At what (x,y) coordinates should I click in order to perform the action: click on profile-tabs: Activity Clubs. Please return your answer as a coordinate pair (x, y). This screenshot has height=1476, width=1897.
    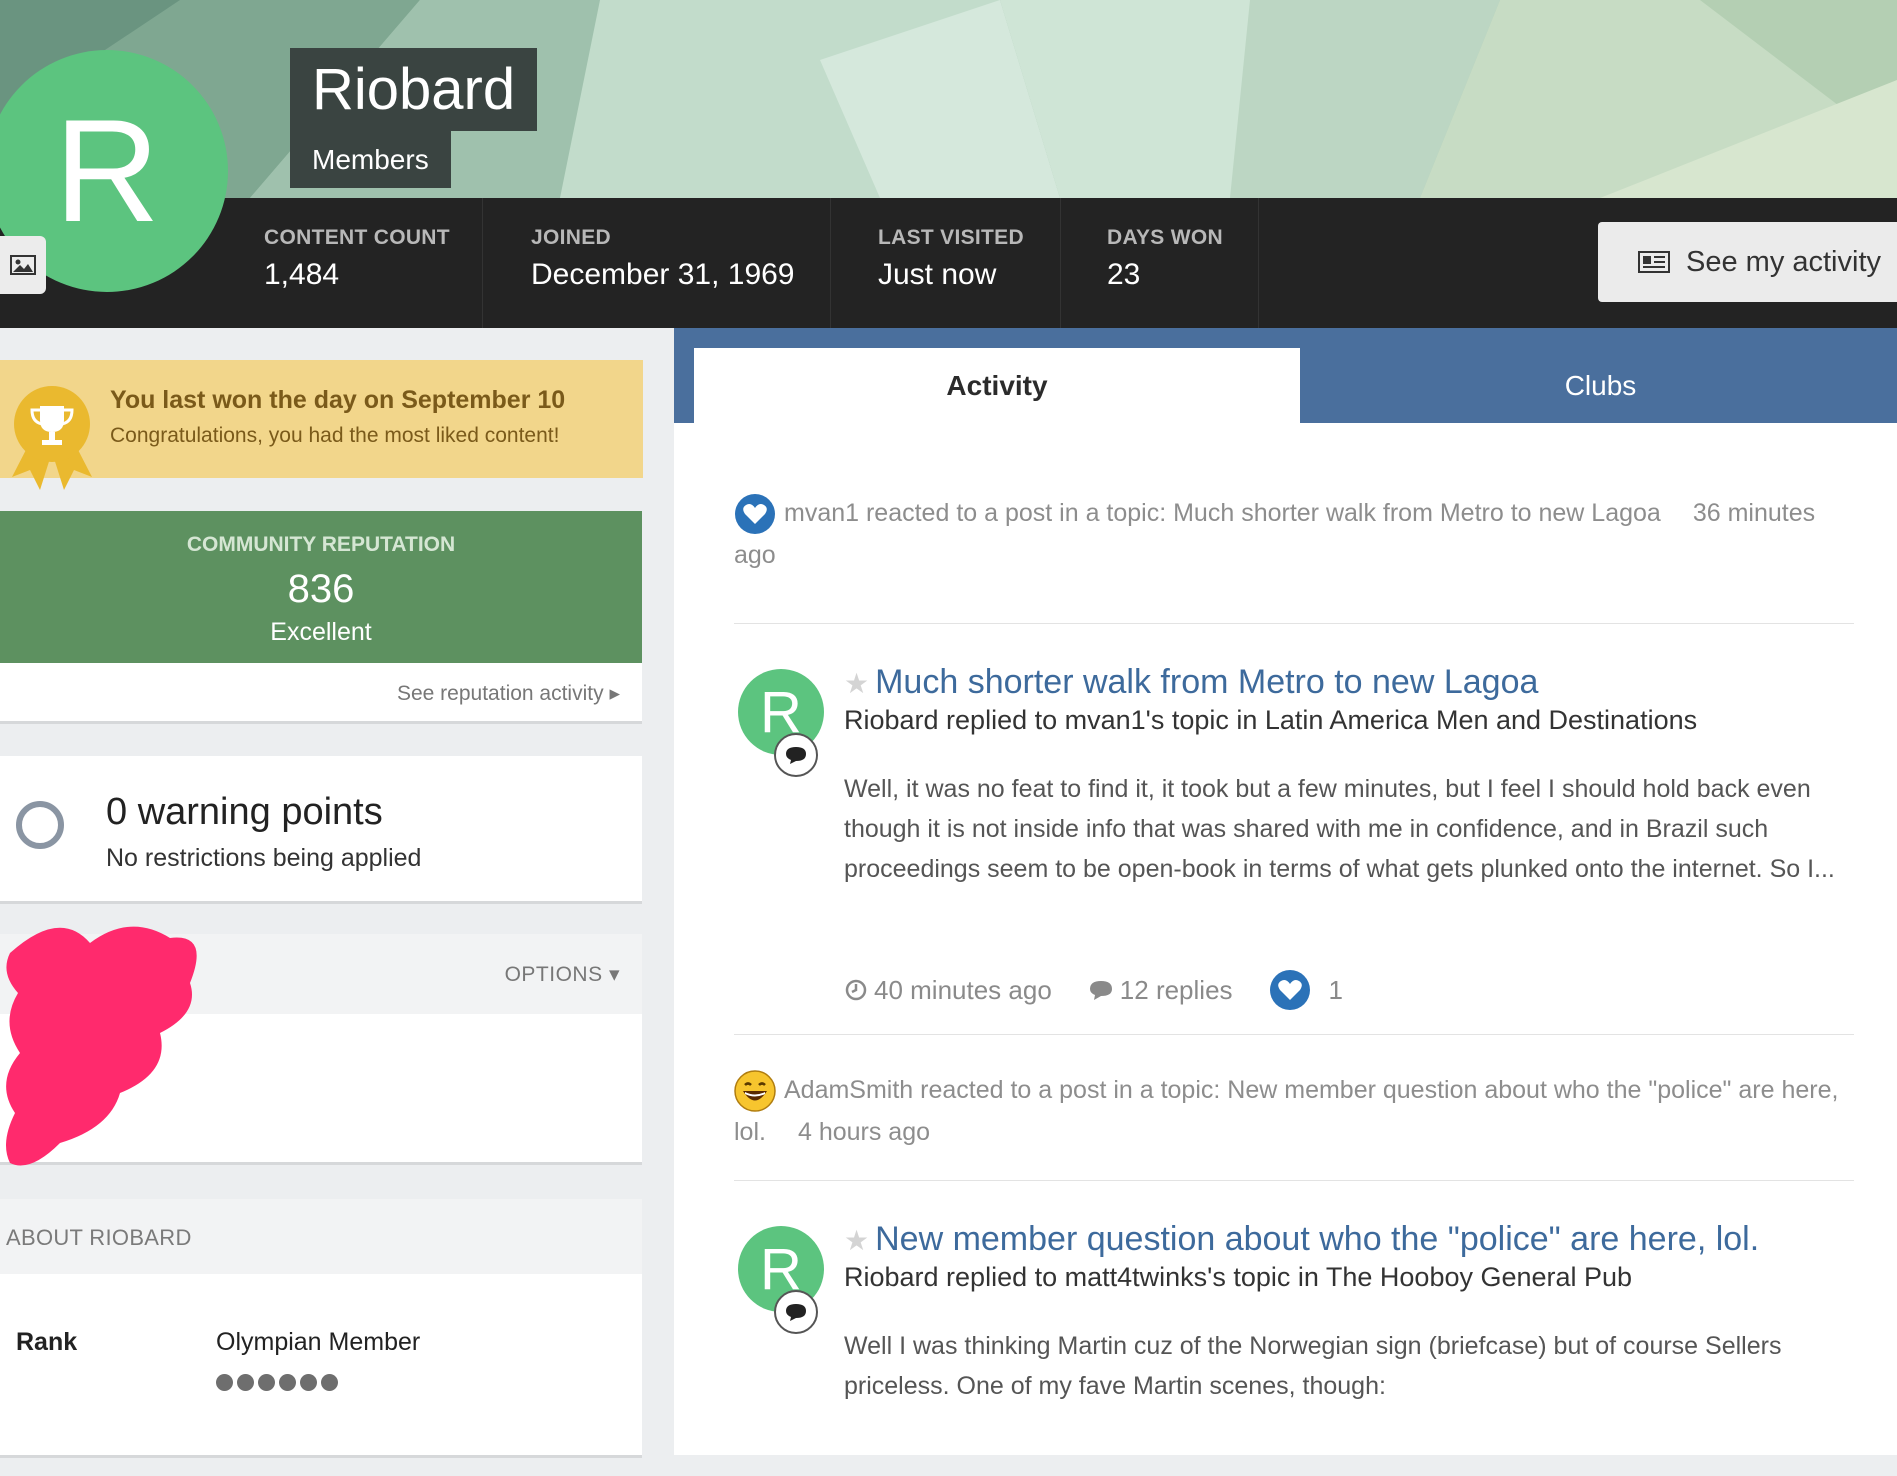
    Looking at the image, I should click on (1285, 375).